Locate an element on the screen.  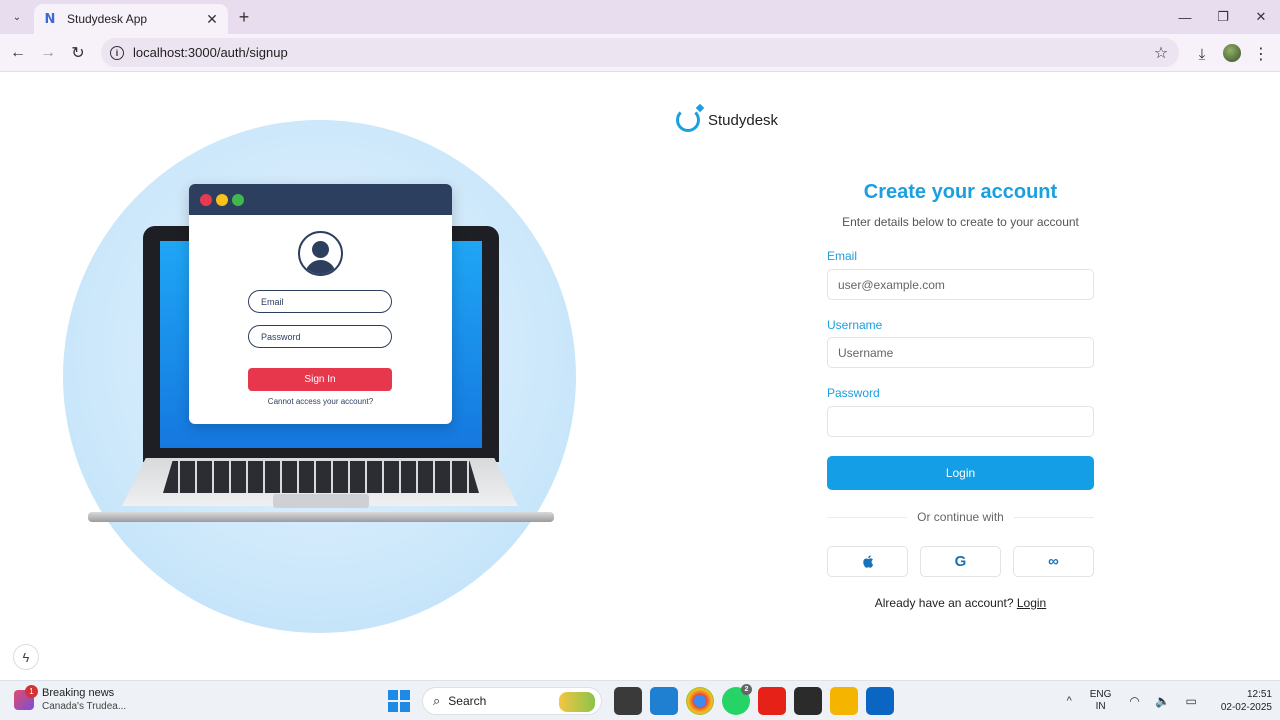
brand-logo: Studydesk is located at coordinates (727, 120).